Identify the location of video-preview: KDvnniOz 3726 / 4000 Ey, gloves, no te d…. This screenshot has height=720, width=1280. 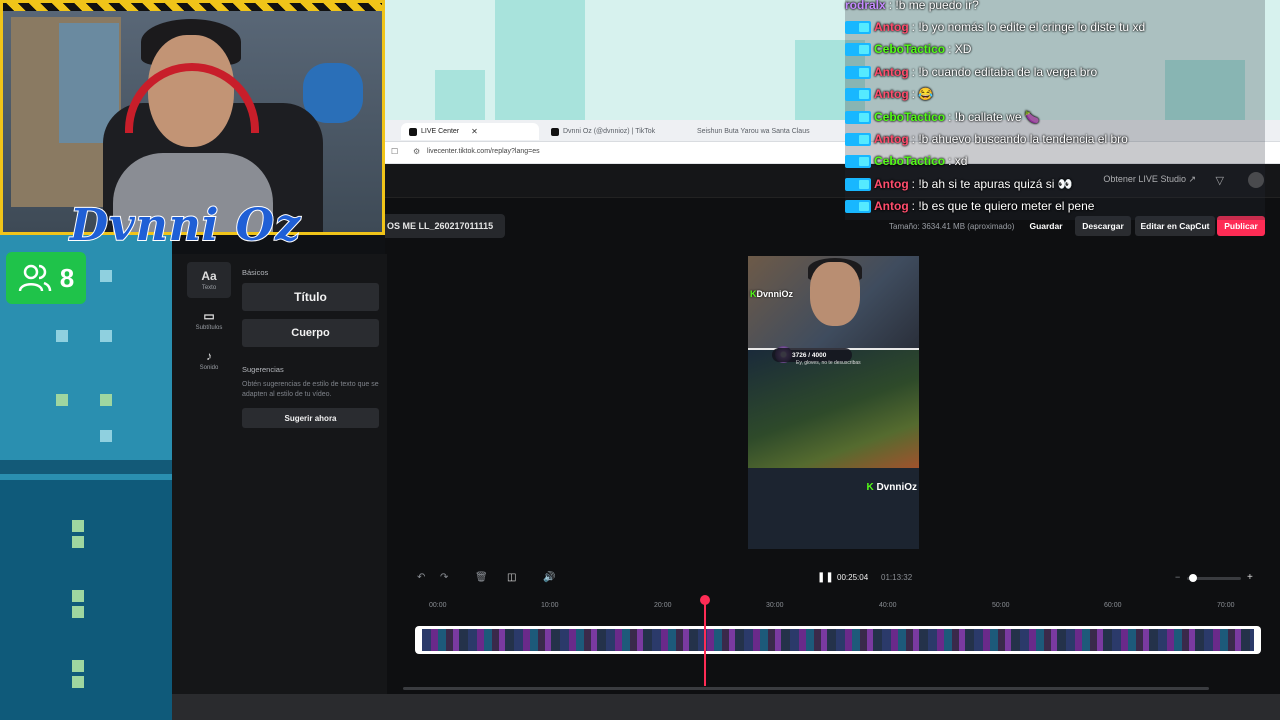
(833, 402).